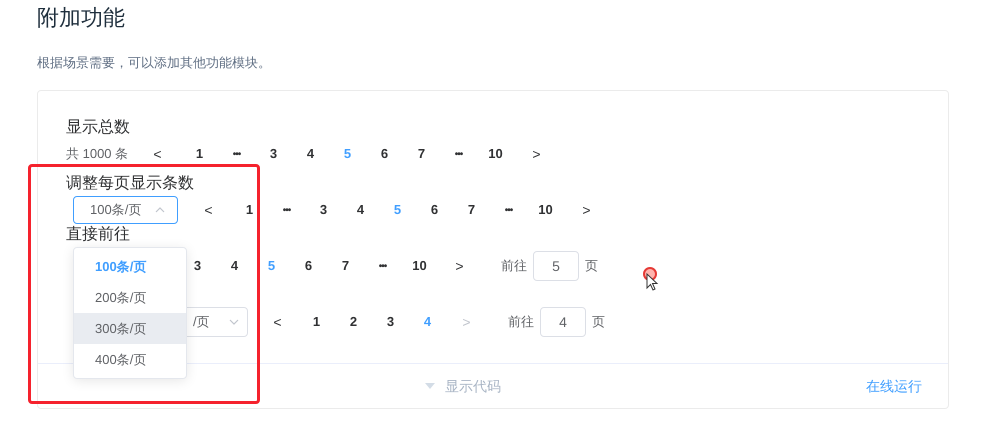 The height and width of the screenshot is (437, 986). I want to click on page-input: 5, so click(556, 266).